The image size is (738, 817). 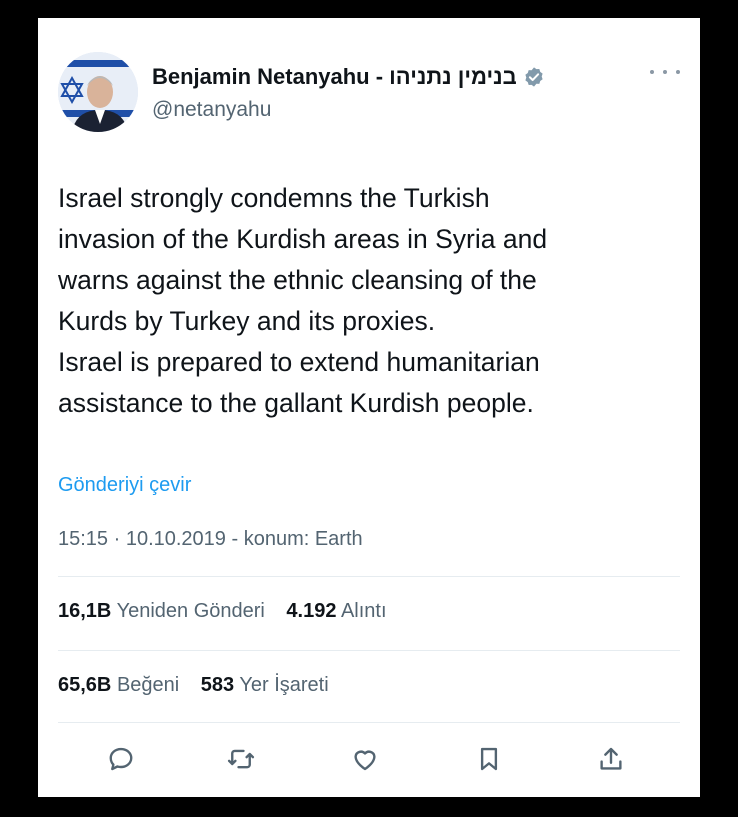 I want to click on avatar, so click(x=98, y=92).